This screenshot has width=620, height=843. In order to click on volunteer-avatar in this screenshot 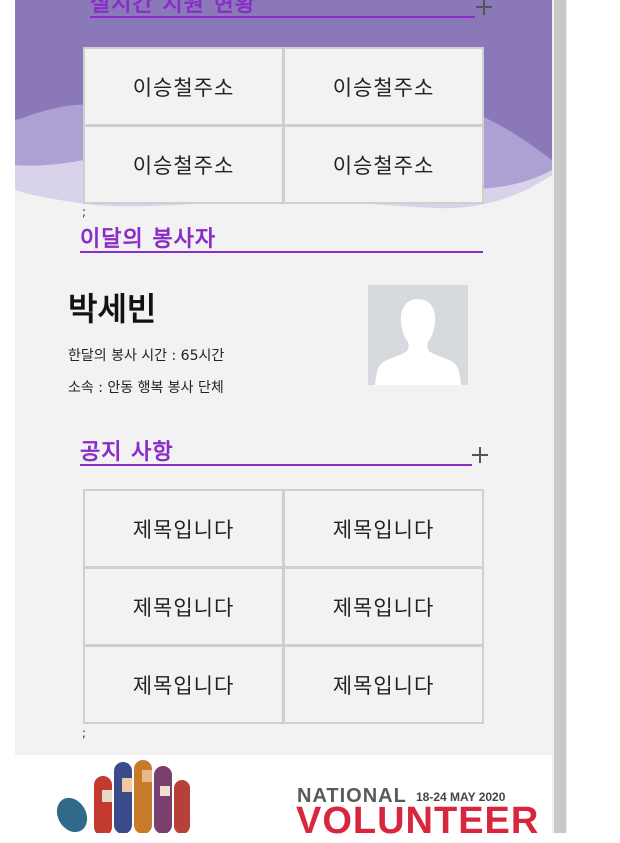, I will do `click(418, 335)`.